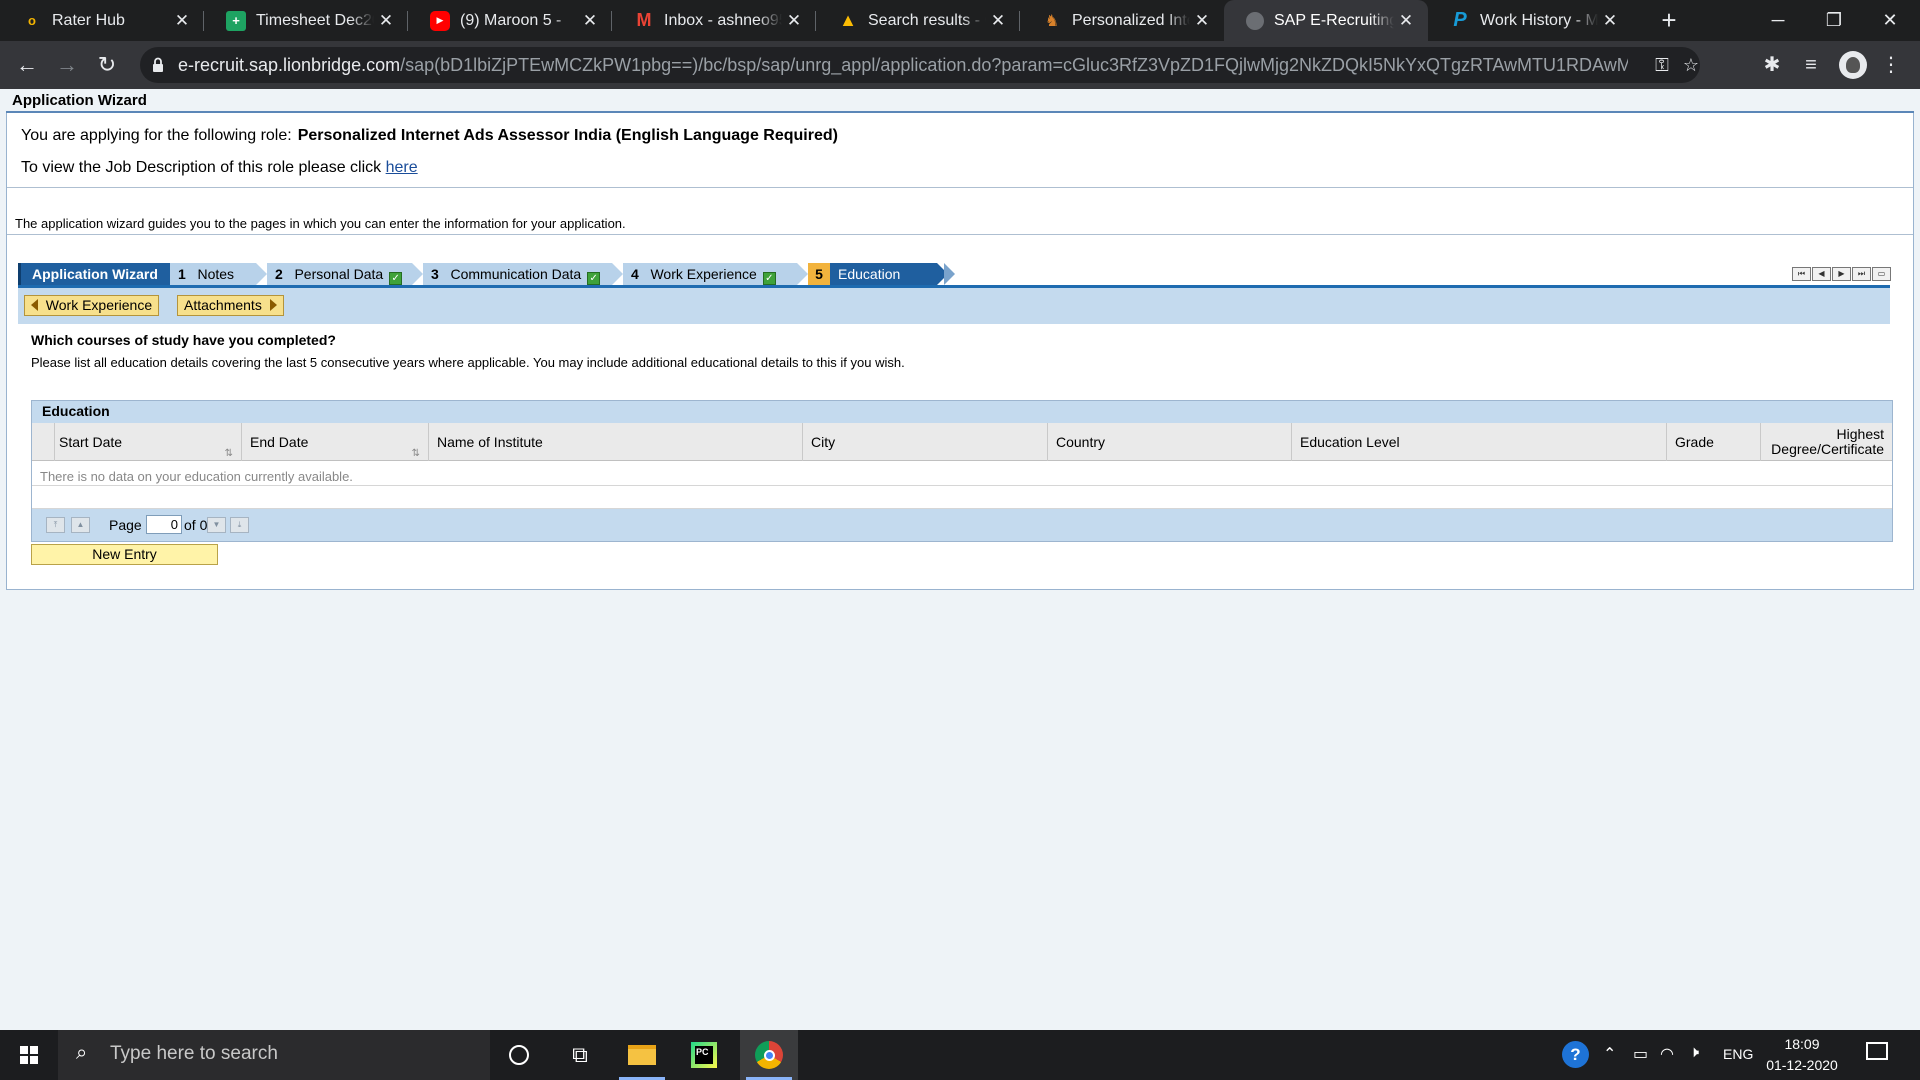  What do you see at coordinates (1801, 274) in the screenshot?
I see `first-step-icon: ⏮` at bounding box center [1801, 274].